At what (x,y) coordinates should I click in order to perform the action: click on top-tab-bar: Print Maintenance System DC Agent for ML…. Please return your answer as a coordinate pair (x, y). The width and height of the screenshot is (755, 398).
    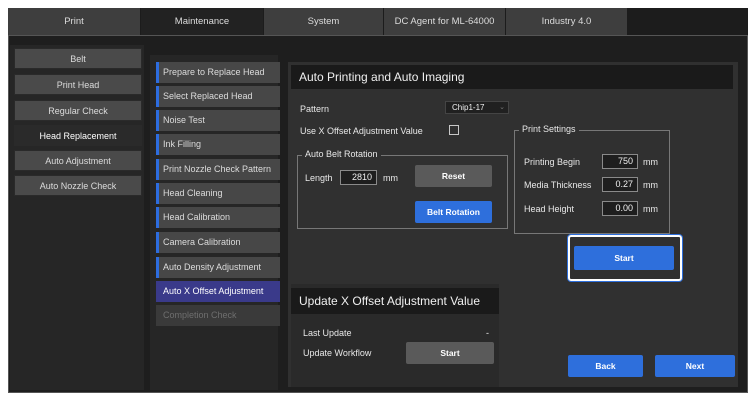
    Looking at the image, I should click on (378, 21).